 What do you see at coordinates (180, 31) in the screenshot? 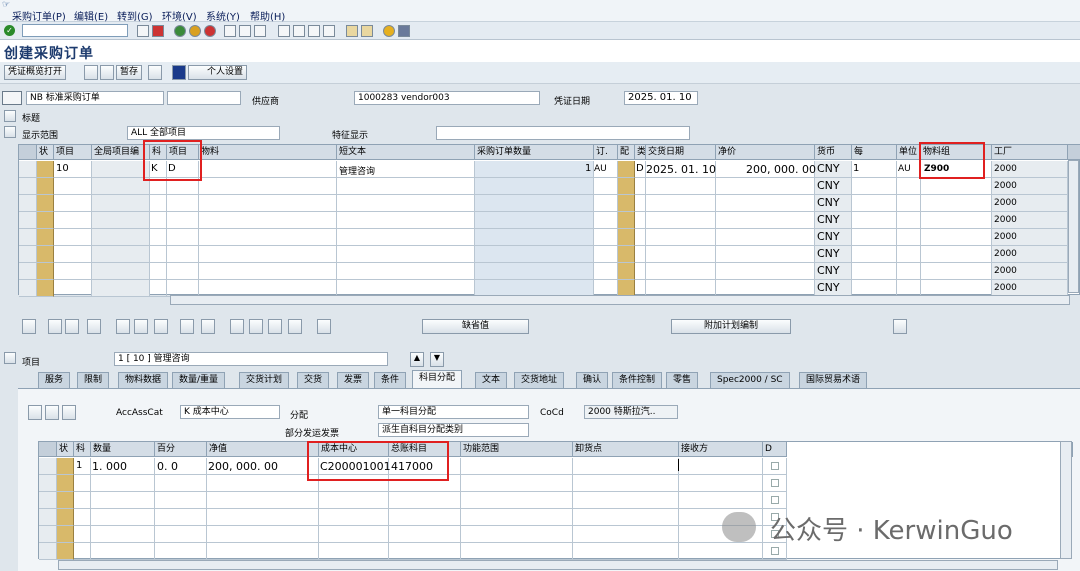
I see `back-green-icon` at bounding box center [180, 31].